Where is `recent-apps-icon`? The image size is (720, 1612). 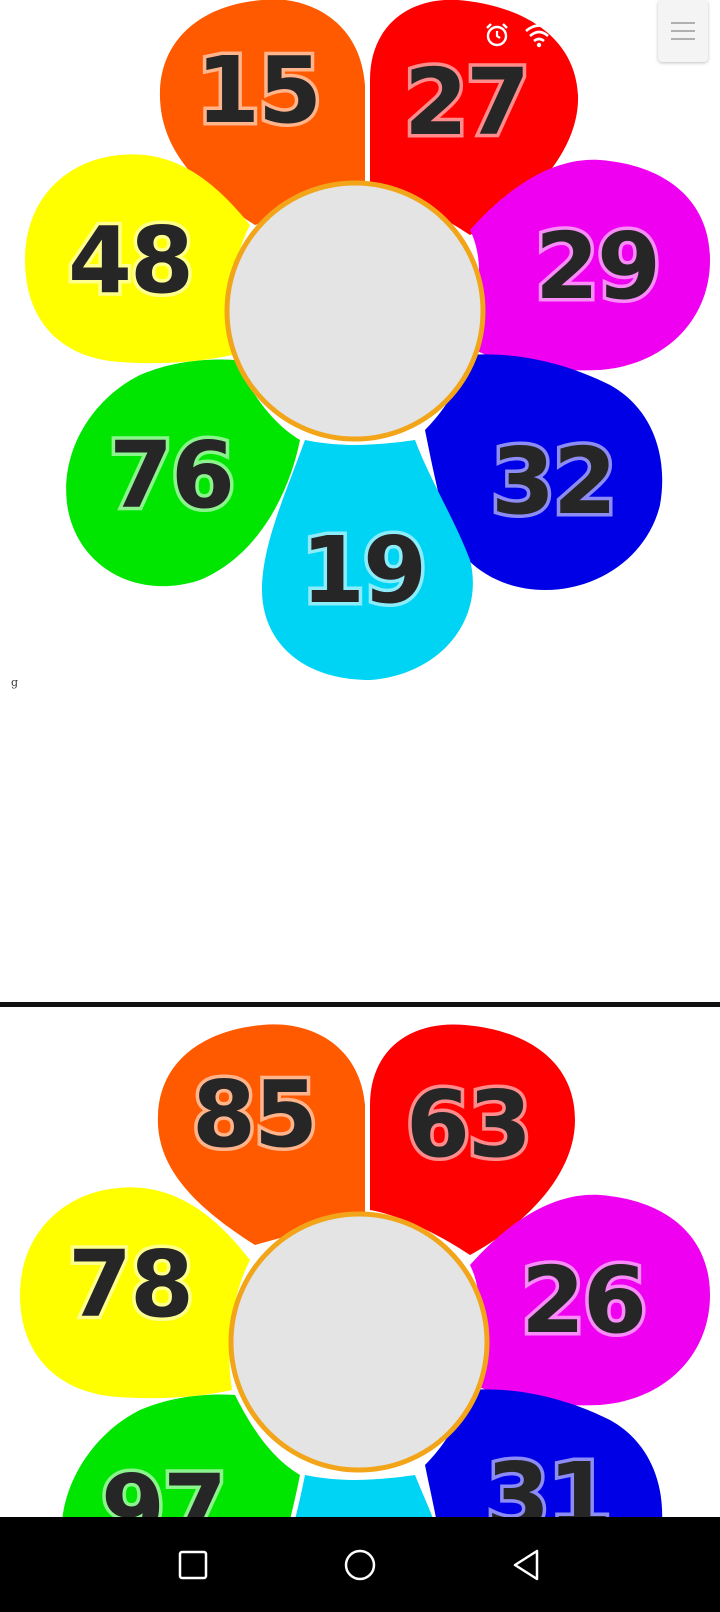
recent-apps-icon is located at coordinates (193, 1564).